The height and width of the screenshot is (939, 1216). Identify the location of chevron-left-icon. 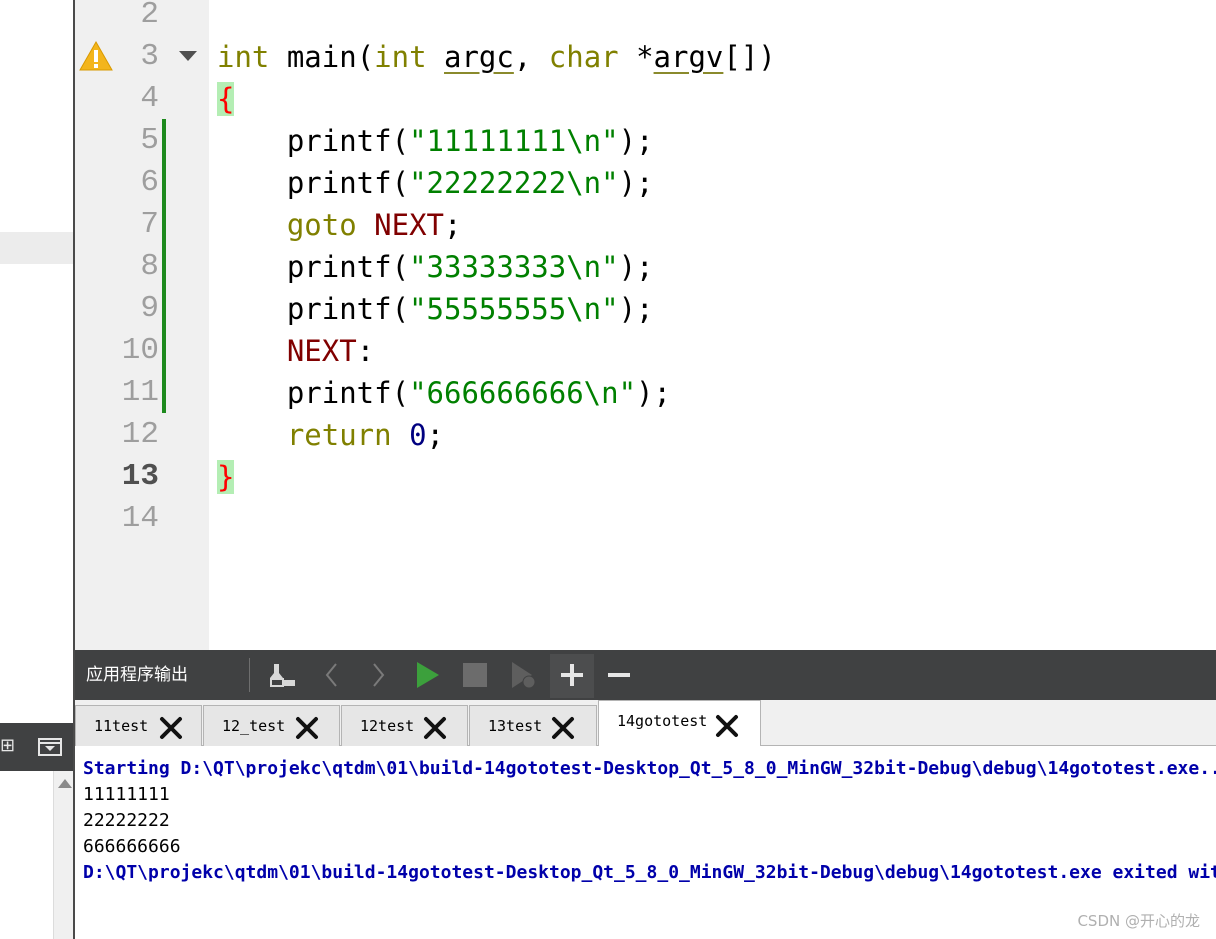
(332, 675).